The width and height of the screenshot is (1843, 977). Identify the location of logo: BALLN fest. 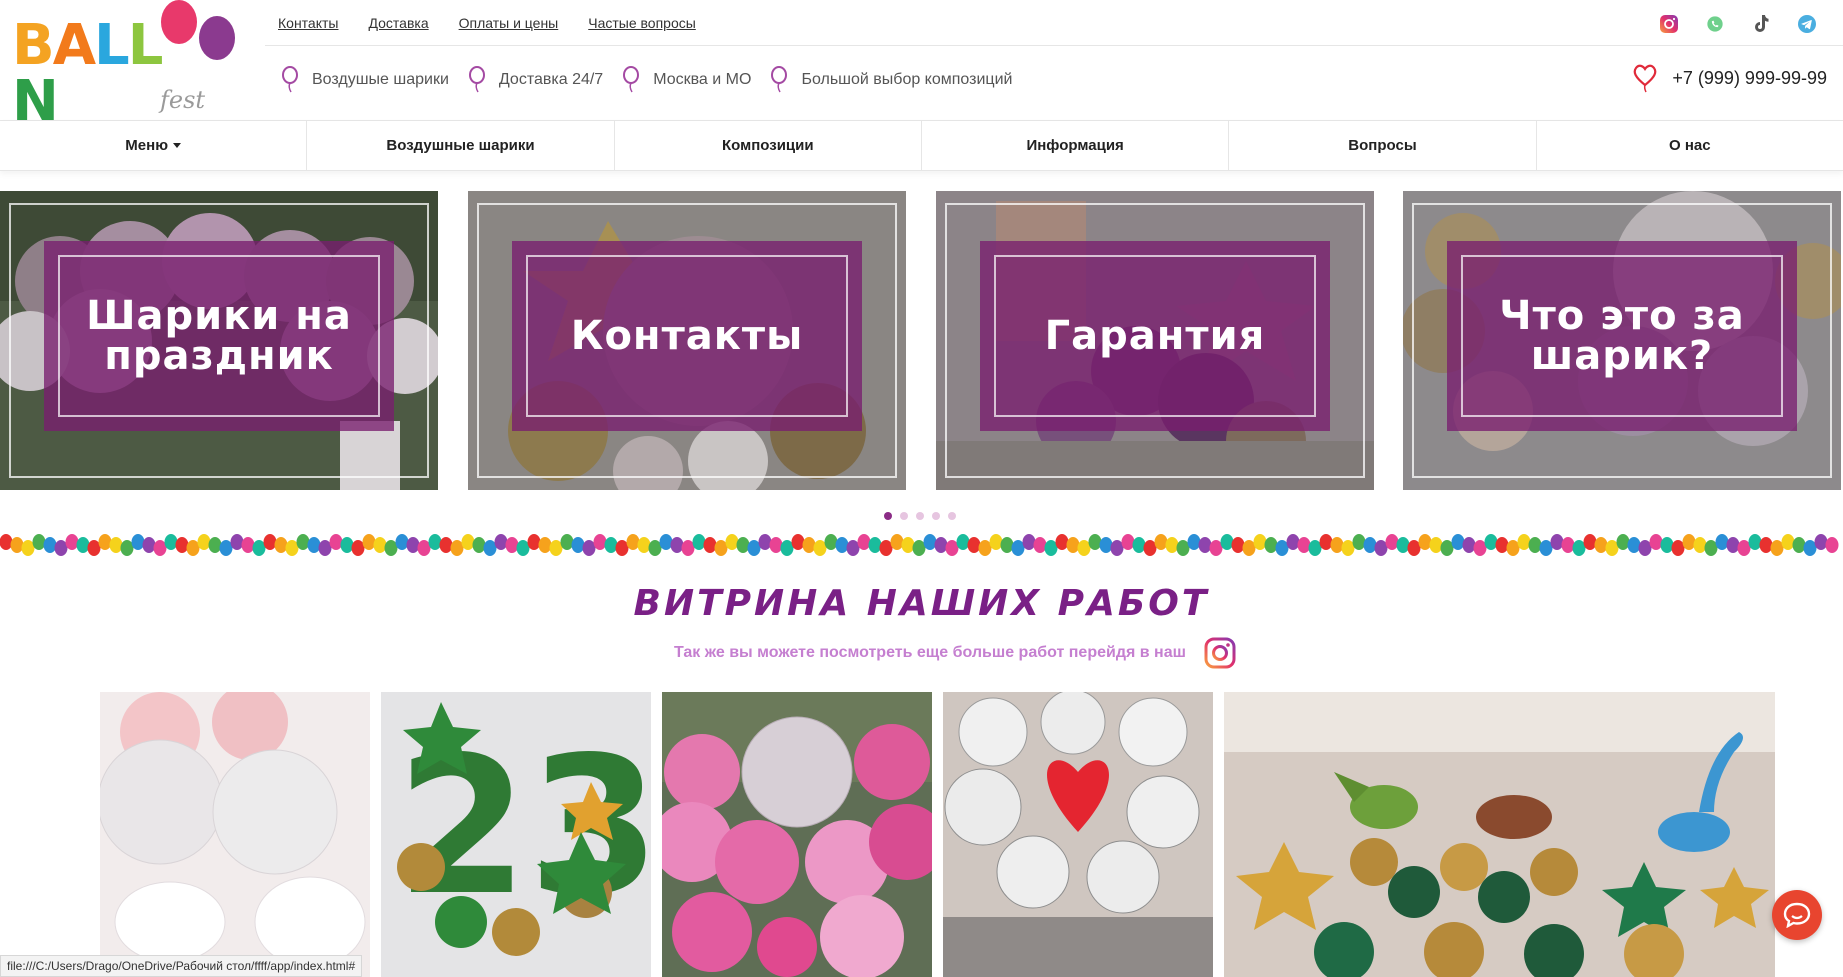
(135, 65).